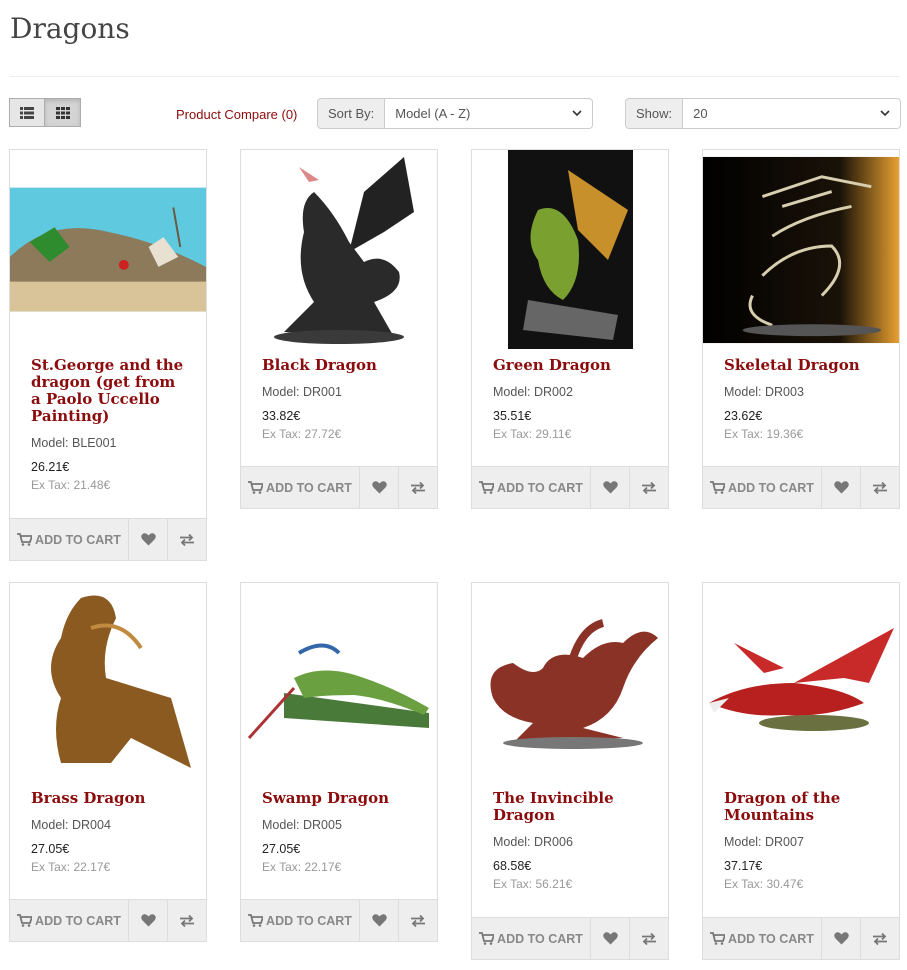 This screenshot has height=970, width=907. I want to click on product-price: 35.51€, so click(512, 416).